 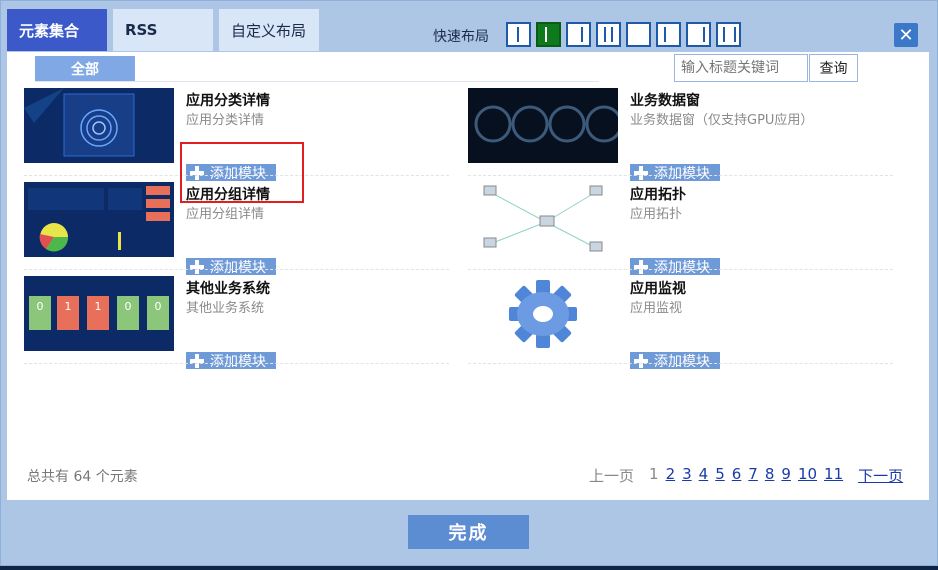 What do you see at coordinates (807, 475) in the screenshot?
I see `page-link: 10` at bounding box center [807, 475].